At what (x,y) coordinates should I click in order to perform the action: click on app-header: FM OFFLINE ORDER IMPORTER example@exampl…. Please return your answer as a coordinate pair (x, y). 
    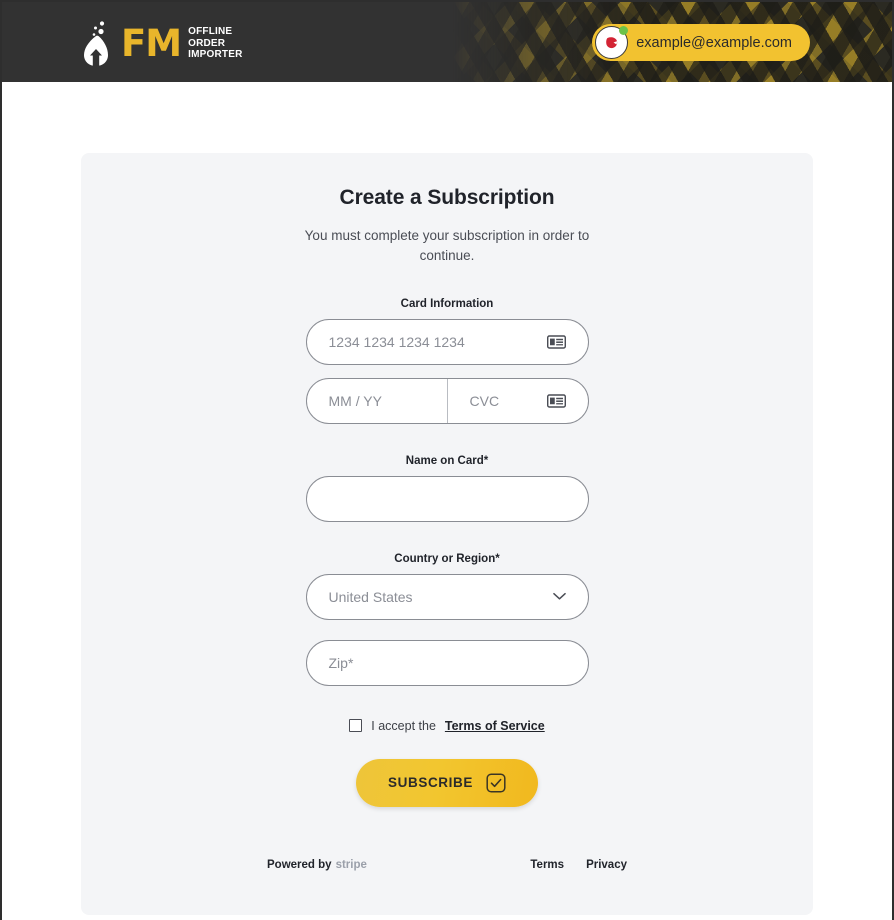
    Looking at the image, I should click on (447, 42).